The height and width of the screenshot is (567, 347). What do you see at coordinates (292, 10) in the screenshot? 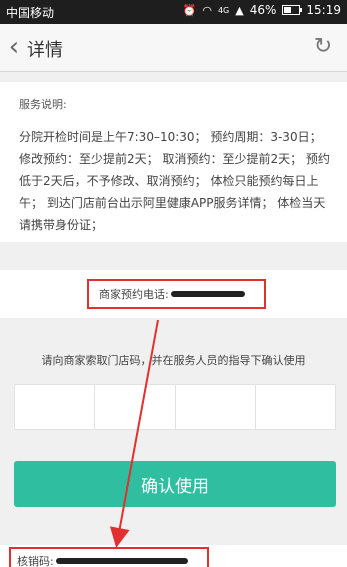
I see `battery-icon` at bounding box center [292, 10].